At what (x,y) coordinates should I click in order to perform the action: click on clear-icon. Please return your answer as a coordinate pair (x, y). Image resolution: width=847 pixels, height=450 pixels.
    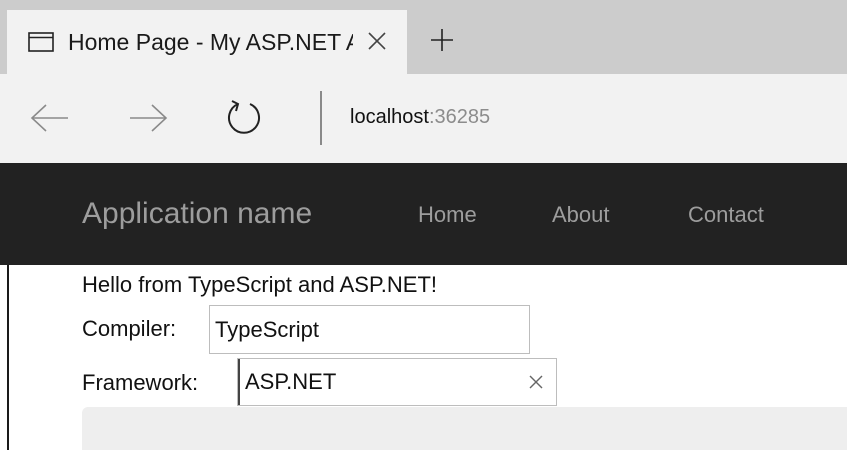
    Looking at the image, I should click on (536, 382).